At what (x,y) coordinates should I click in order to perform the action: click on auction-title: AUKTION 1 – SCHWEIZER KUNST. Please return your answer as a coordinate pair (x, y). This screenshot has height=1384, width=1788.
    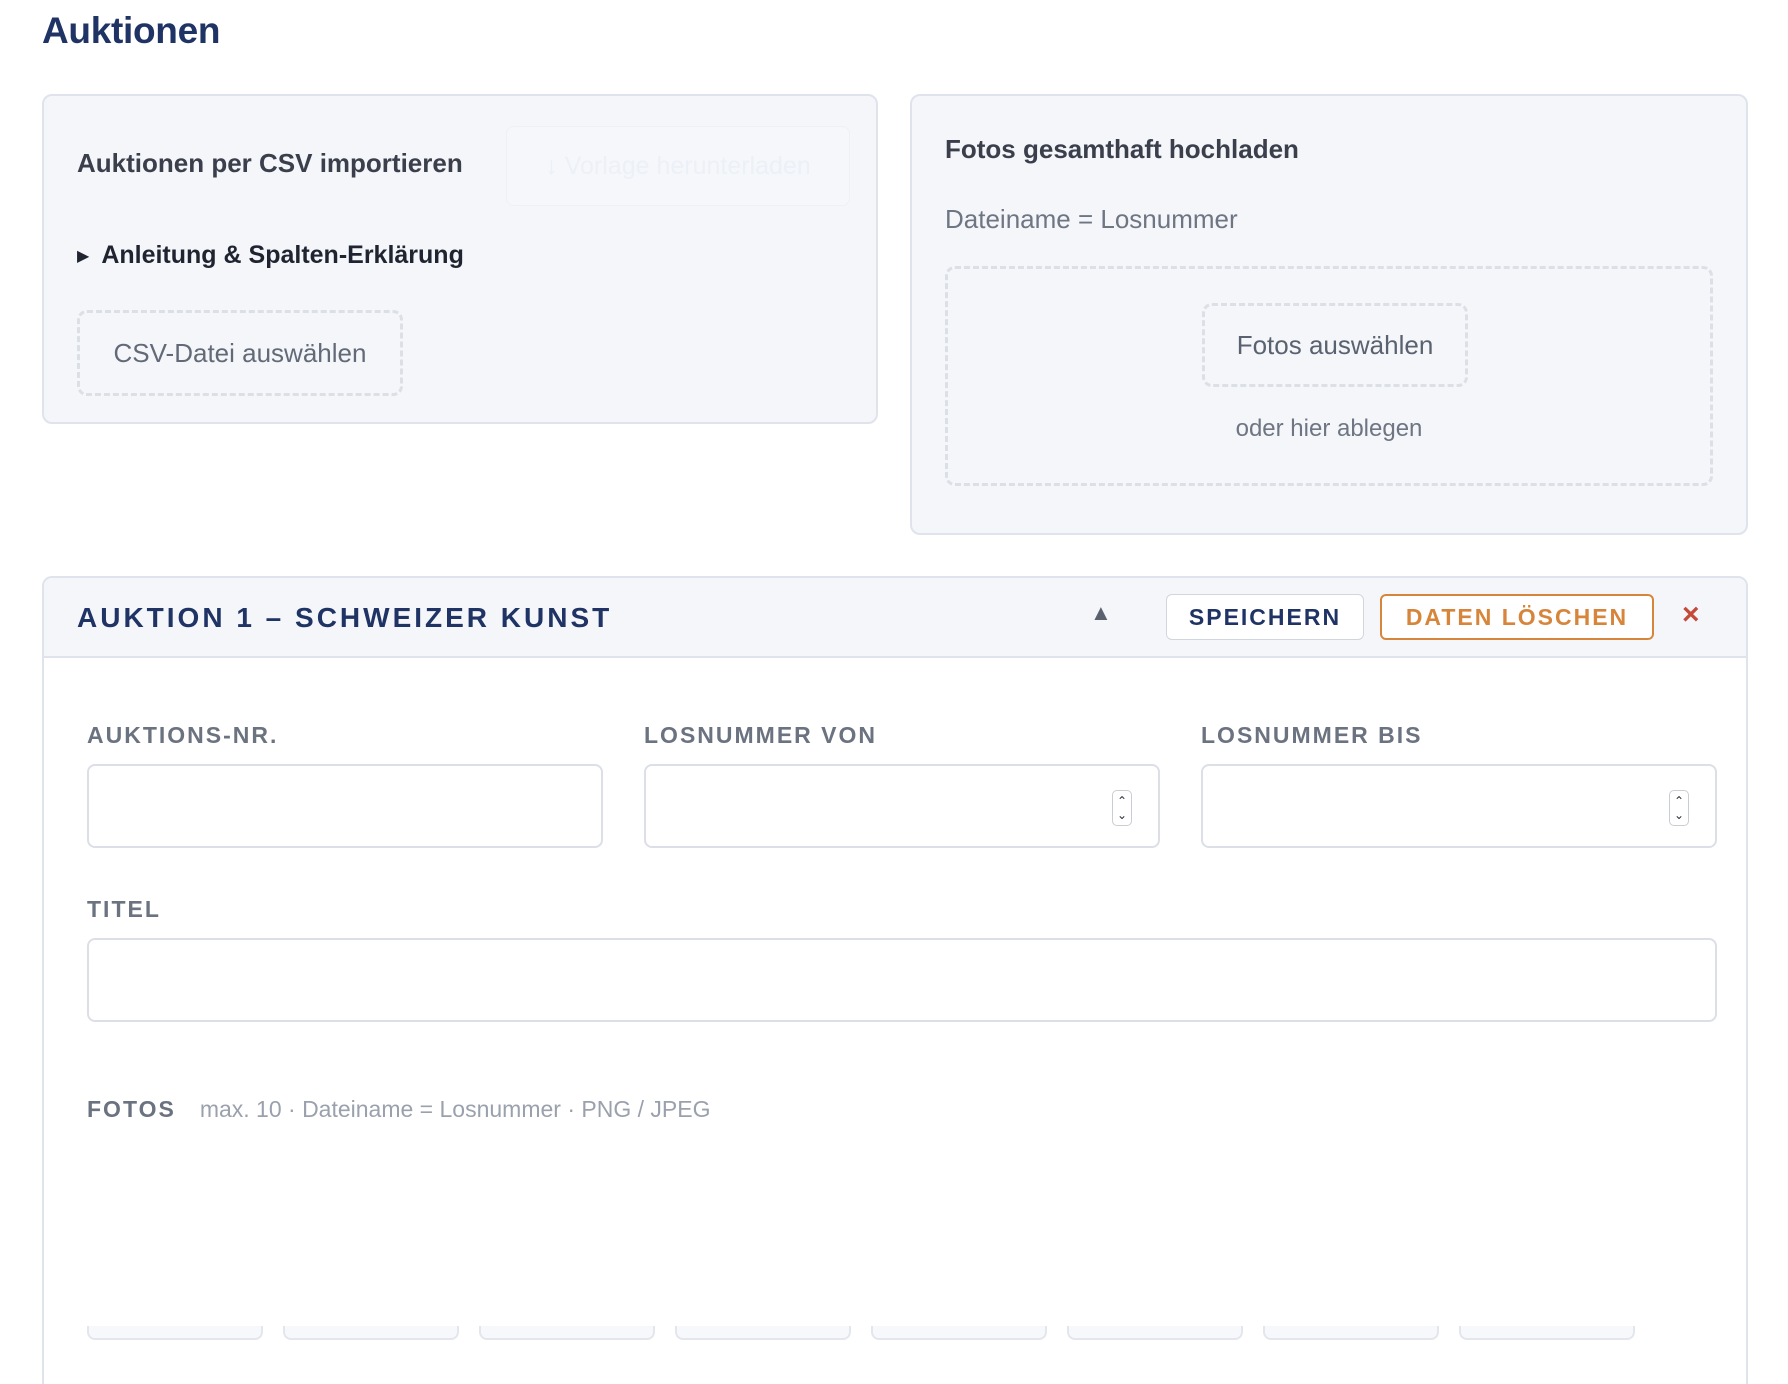
    Looking at the image, I should click on (345, 617).